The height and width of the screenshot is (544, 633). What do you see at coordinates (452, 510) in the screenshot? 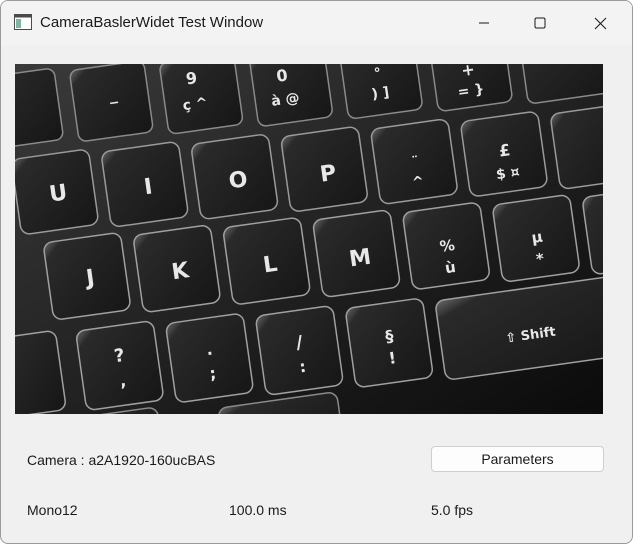
I see `frame-rate-label: 5.0 fps` at bounding box center [452, 510].